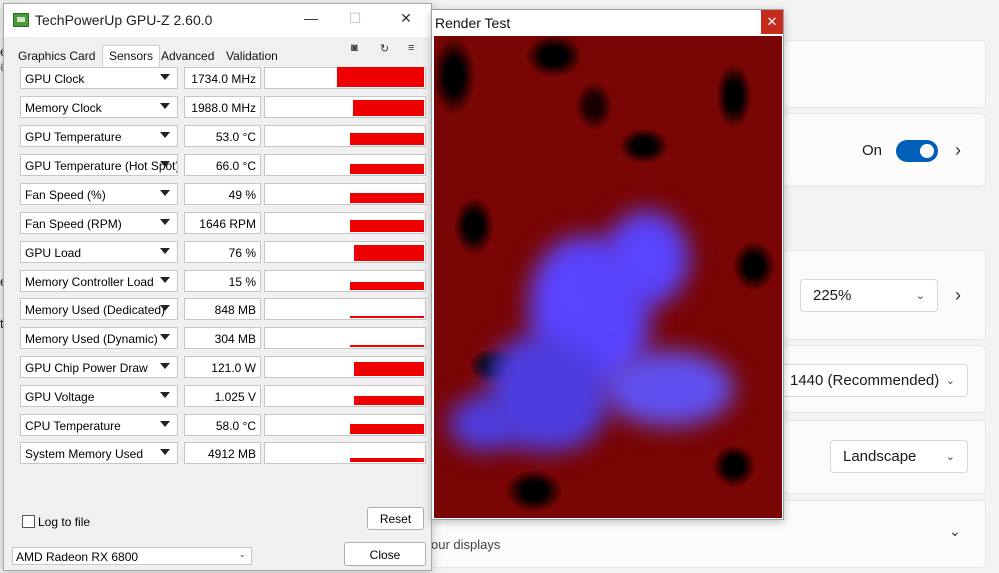 This screenshot has width=999, height=573. Describe the element at coordinates (222, 309) in the screenshot. I see `sensor-value: 848 MB` at that location.